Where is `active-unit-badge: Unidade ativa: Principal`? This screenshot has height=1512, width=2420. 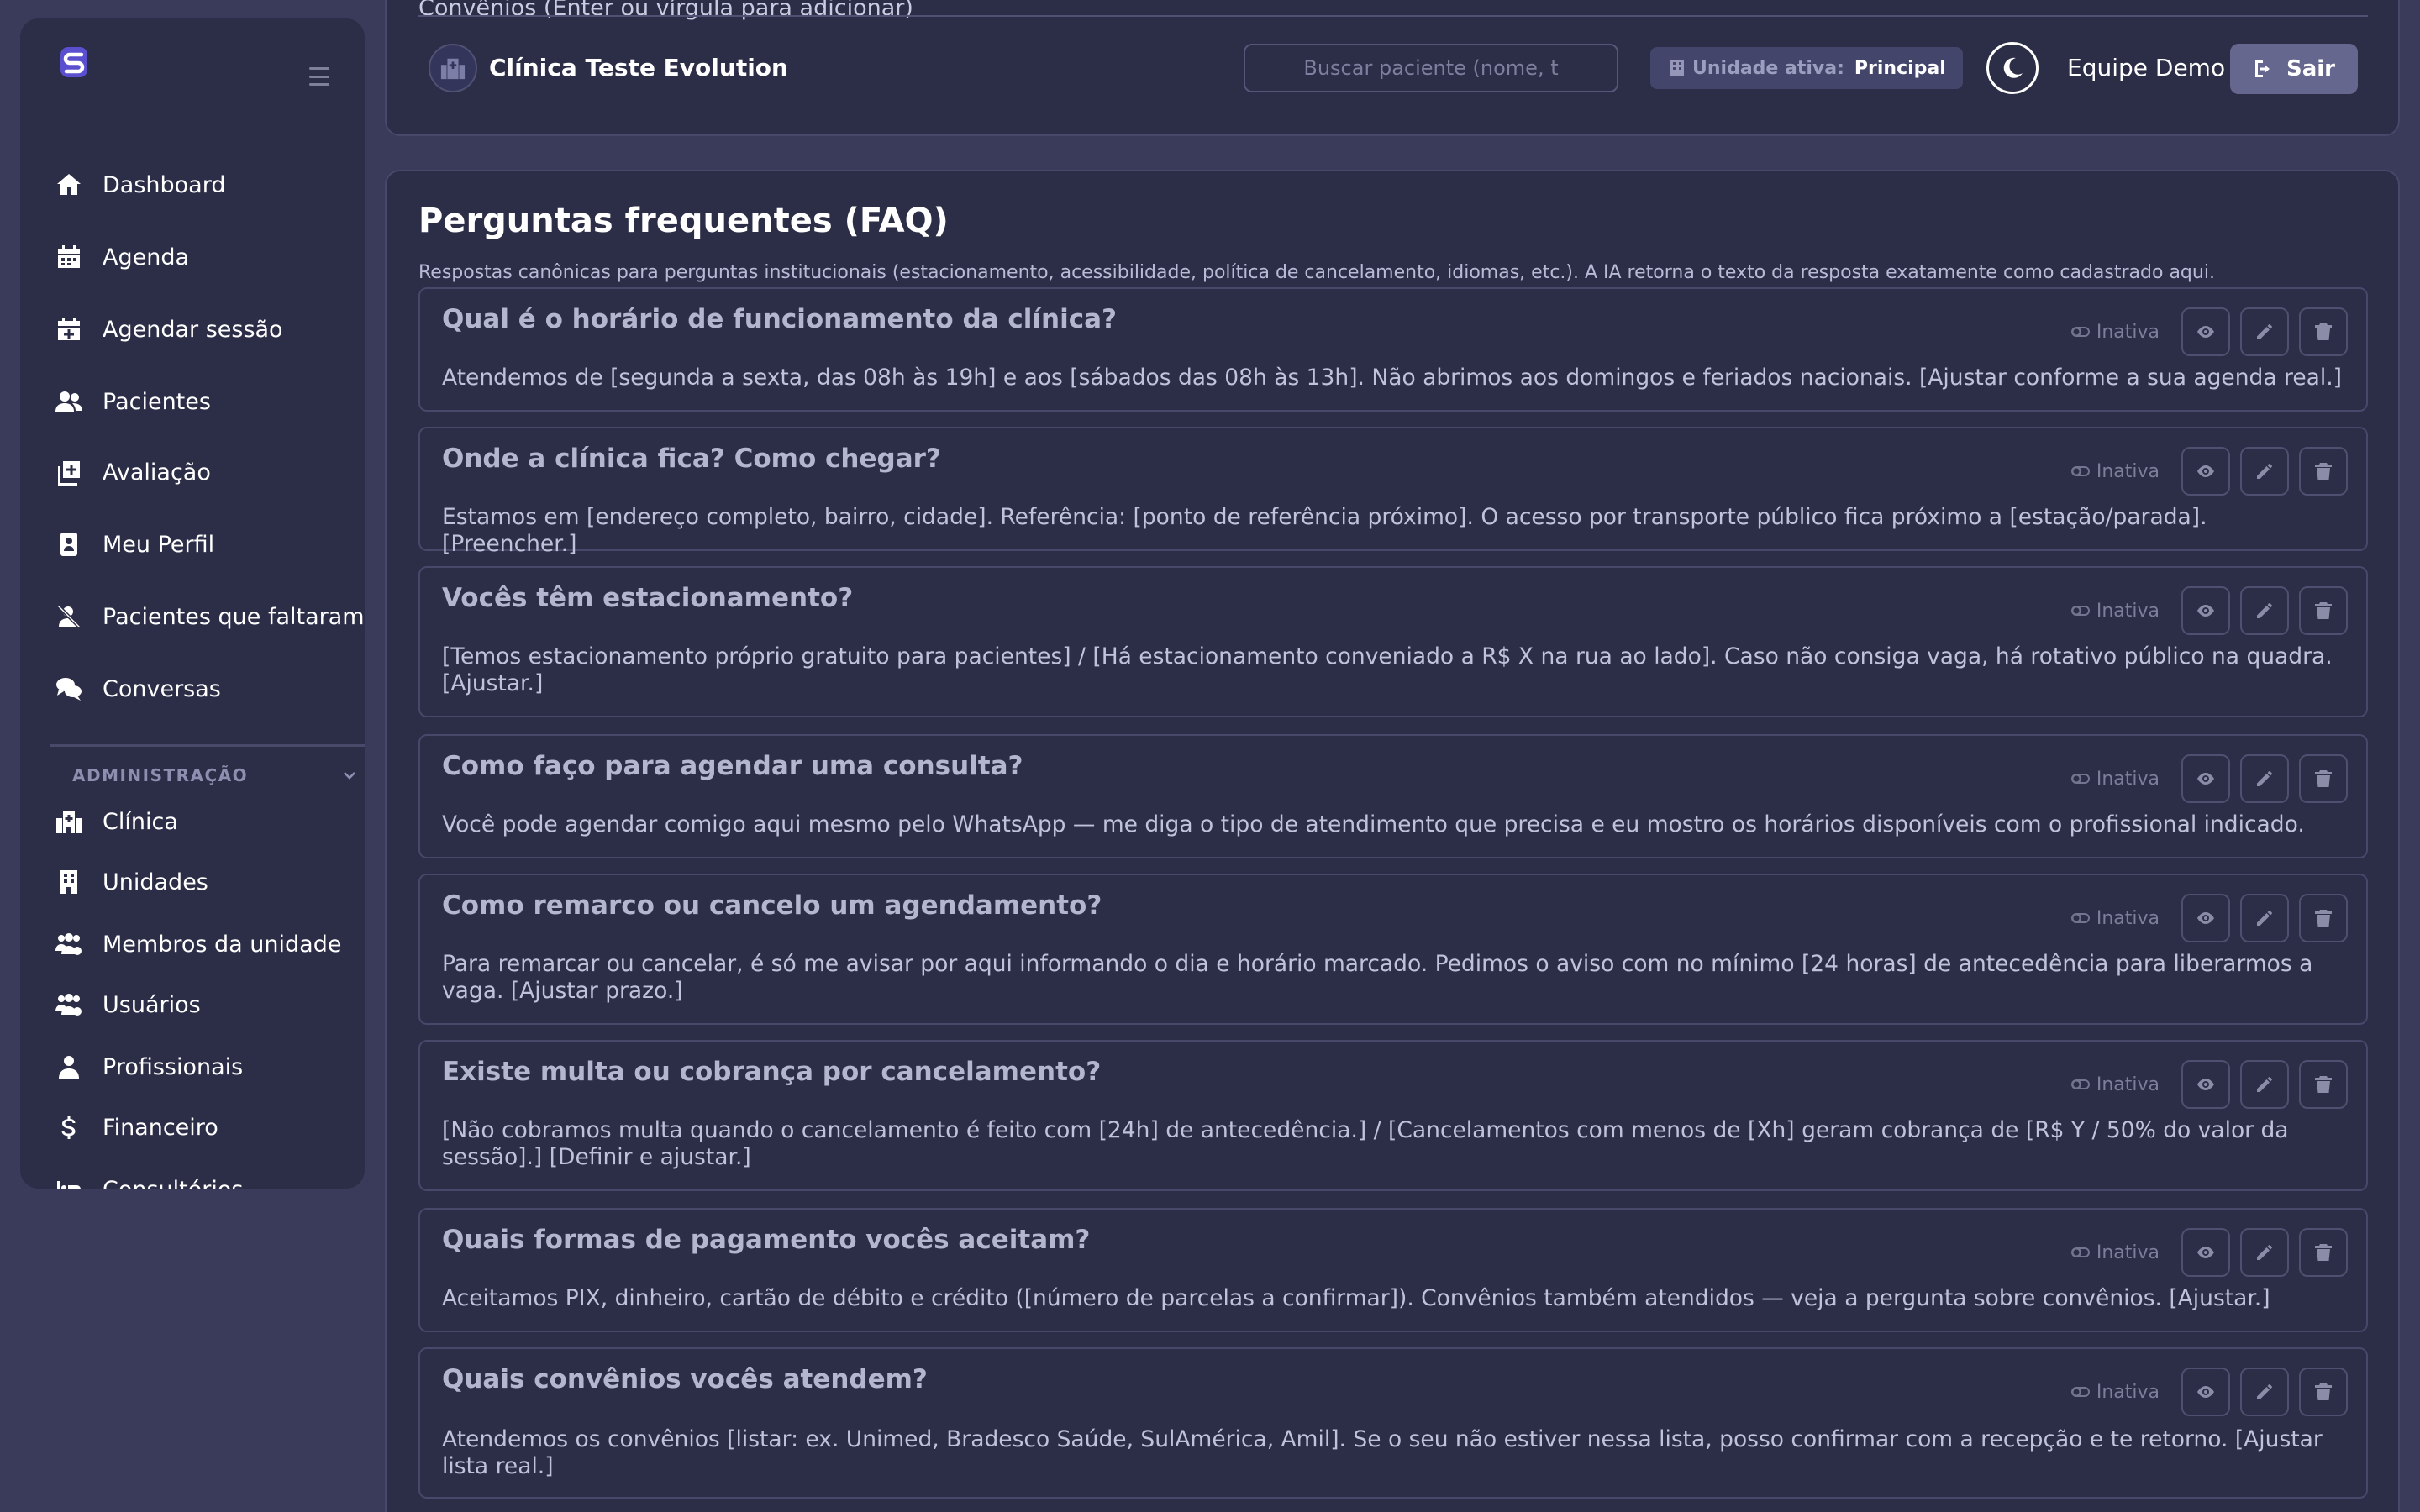
active-unit-badge: Unidade ativa: Principal is located at coordinates (1806, 68).